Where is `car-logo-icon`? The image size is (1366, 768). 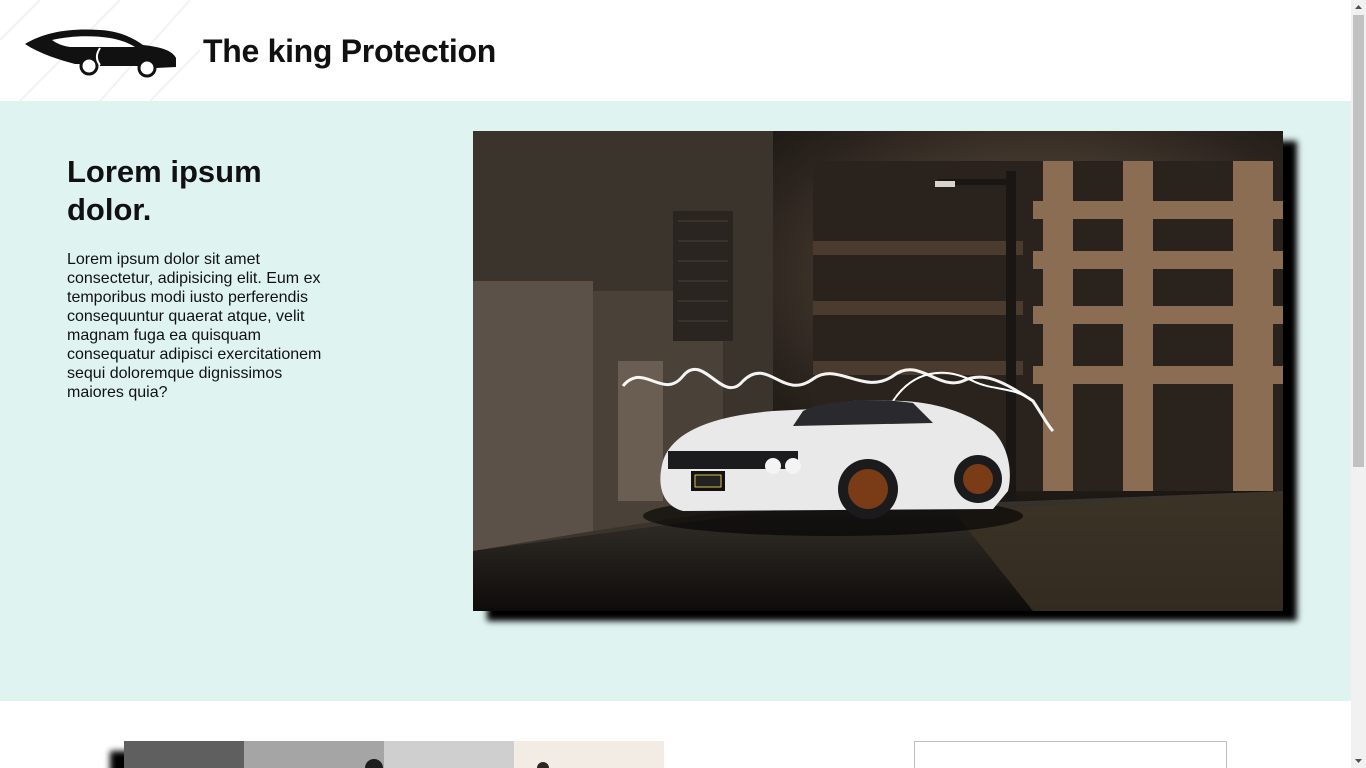 car-logo-icon is located at coordinates (100, 51).